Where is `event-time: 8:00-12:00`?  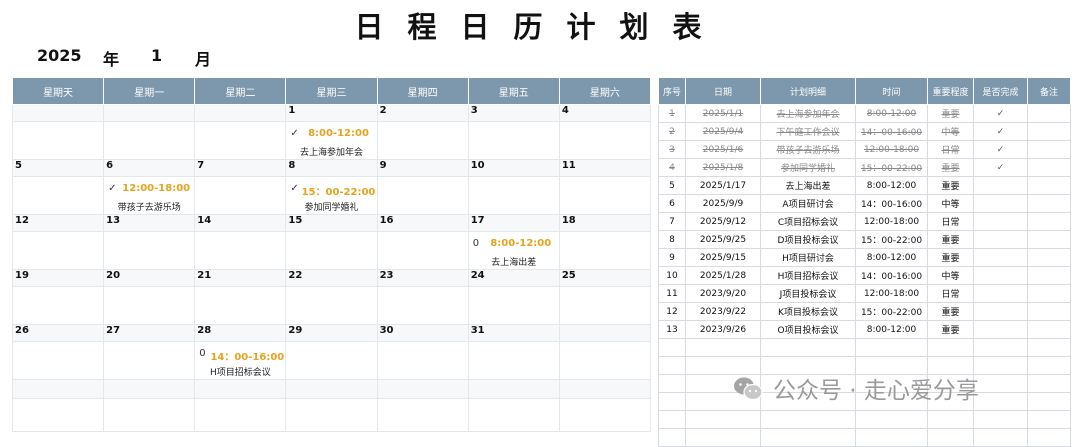 event-time: 8:00-12:00 is located at coordinates (521, 243).